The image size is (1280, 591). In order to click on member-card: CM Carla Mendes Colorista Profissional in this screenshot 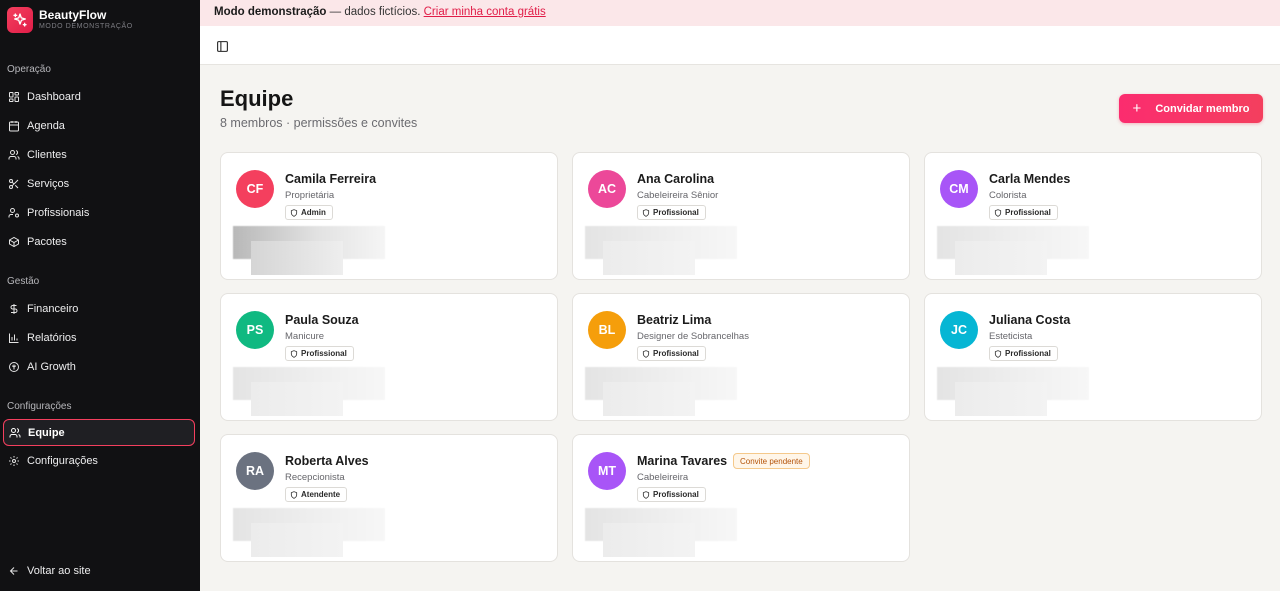, I will do `click(1093, 216)`.